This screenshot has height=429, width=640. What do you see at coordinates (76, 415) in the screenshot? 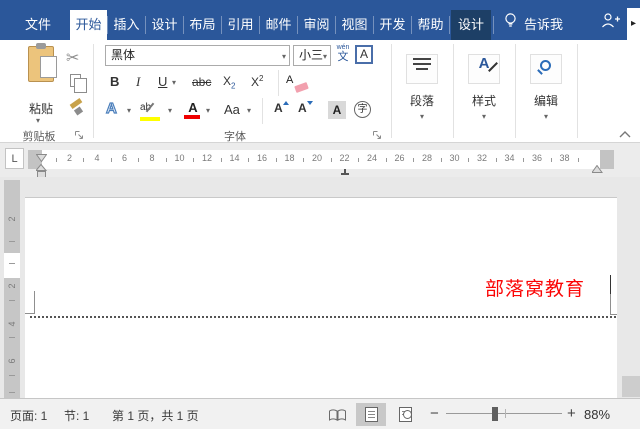
I see `status-section: 节: 1` at bounding box center [76, 415].